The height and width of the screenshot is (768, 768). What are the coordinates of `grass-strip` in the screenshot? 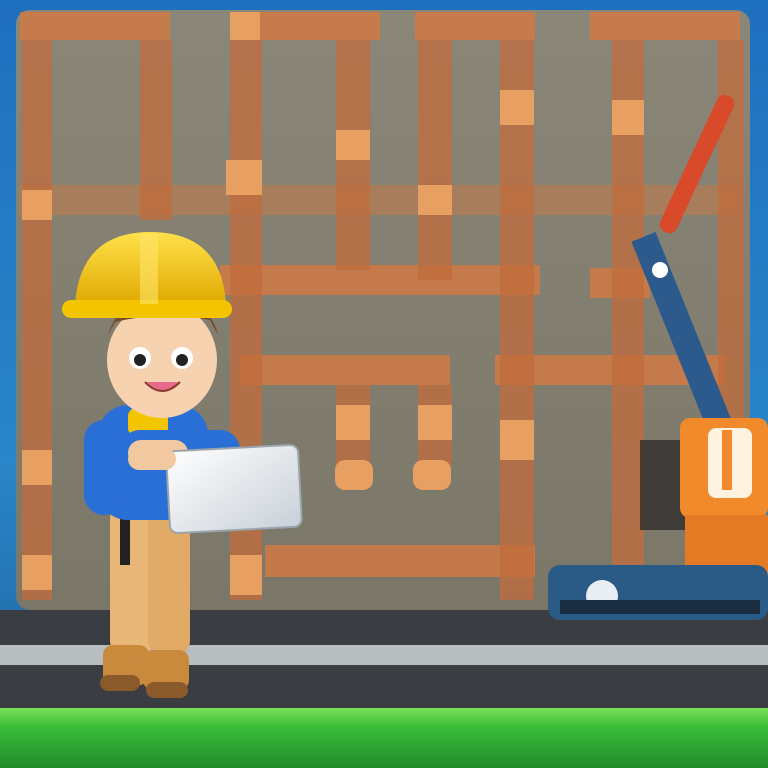 It's located at (384, 738).